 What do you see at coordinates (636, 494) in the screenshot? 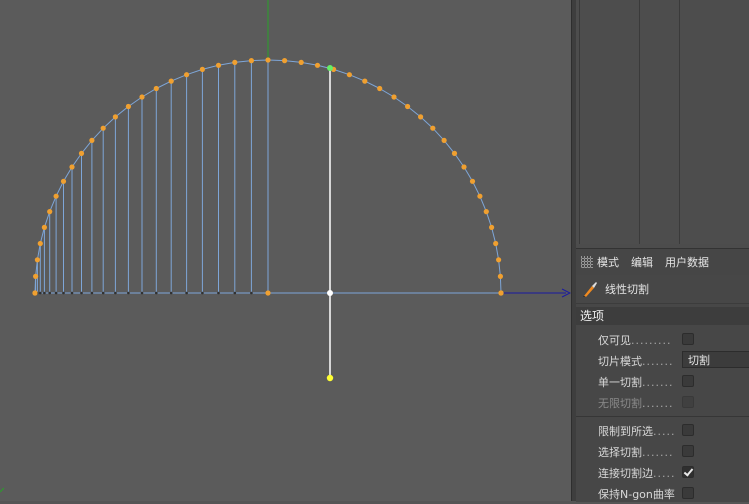
I see `option-label: 保持N-gon曲率` at bounding box center [636, 494].